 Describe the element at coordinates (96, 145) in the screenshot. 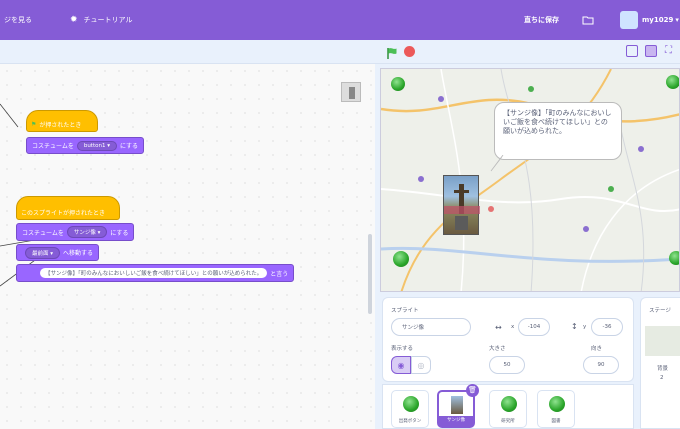

I see `costume-dropdown-1: button1 ▾` at that location.